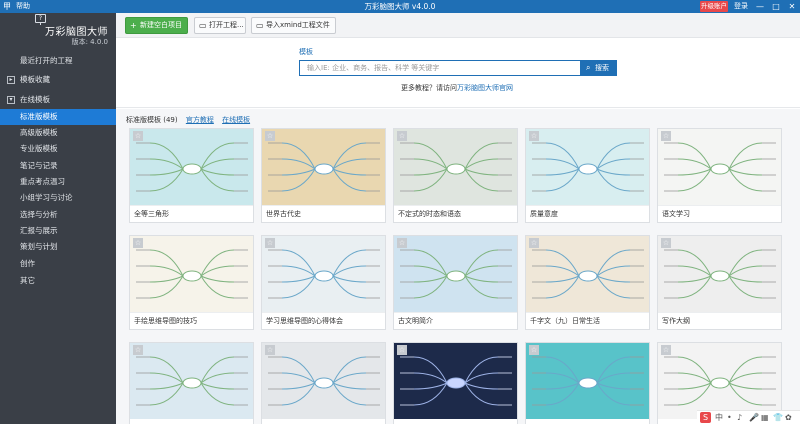  I want to click on template-card: ☆ 学习思维导图的心得体会, so click(323, 282).